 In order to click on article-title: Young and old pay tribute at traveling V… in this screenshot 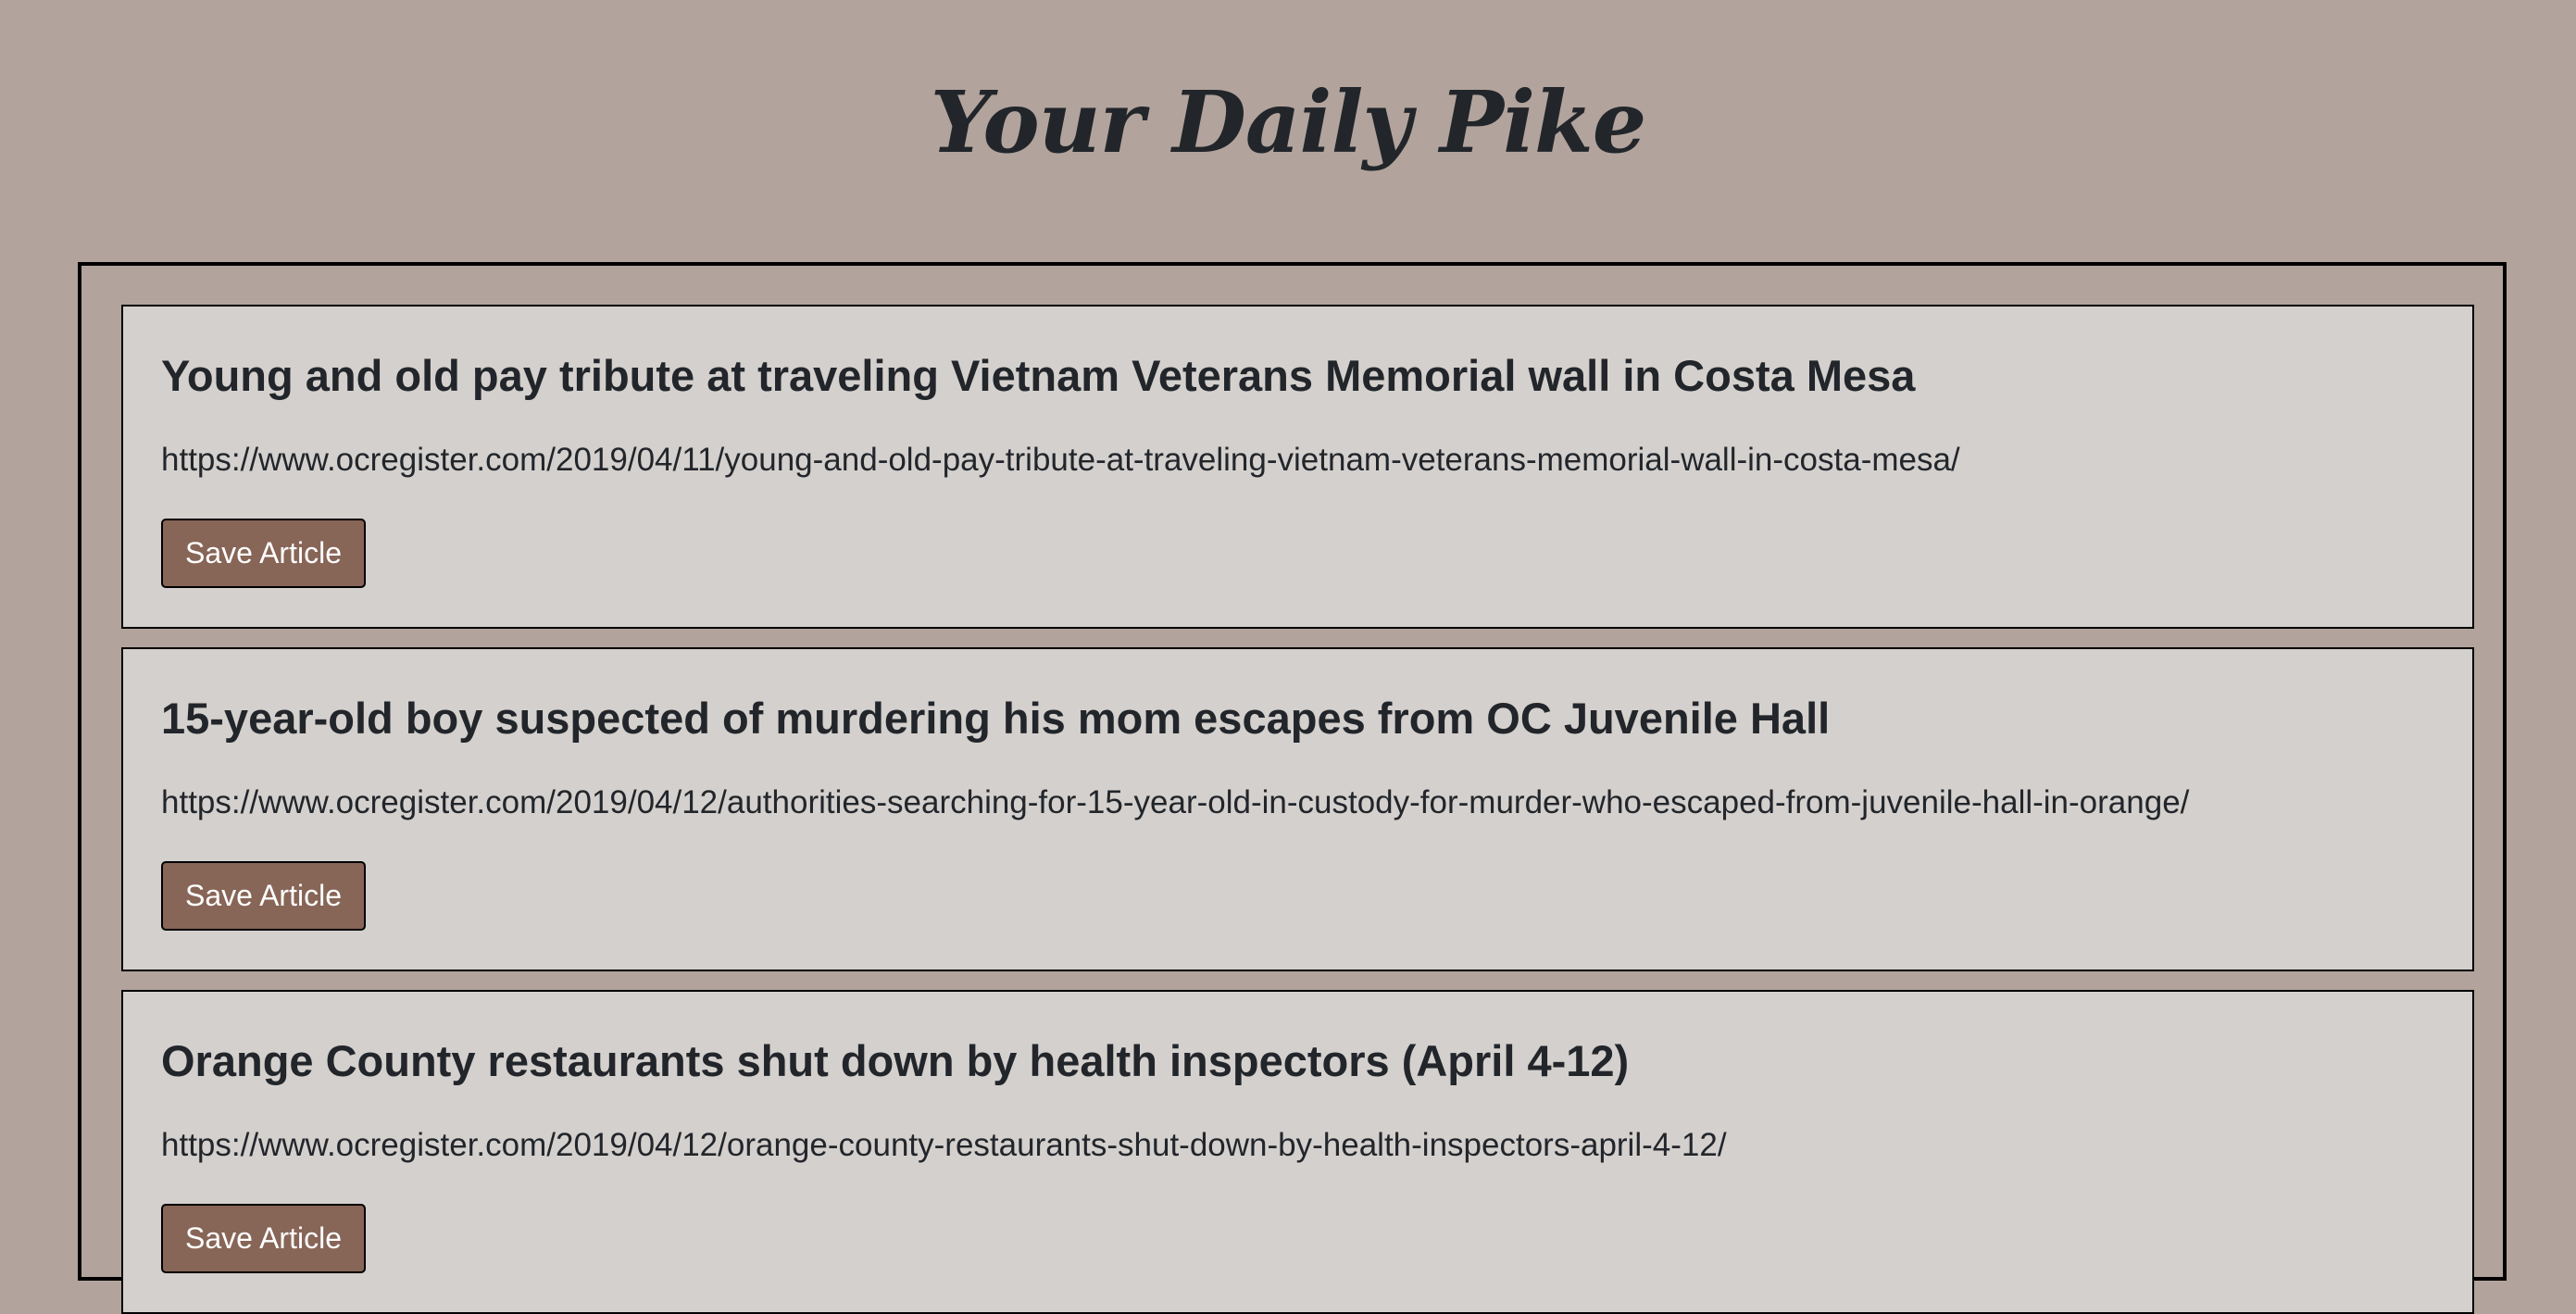, I will do `click(1039, 376)`.